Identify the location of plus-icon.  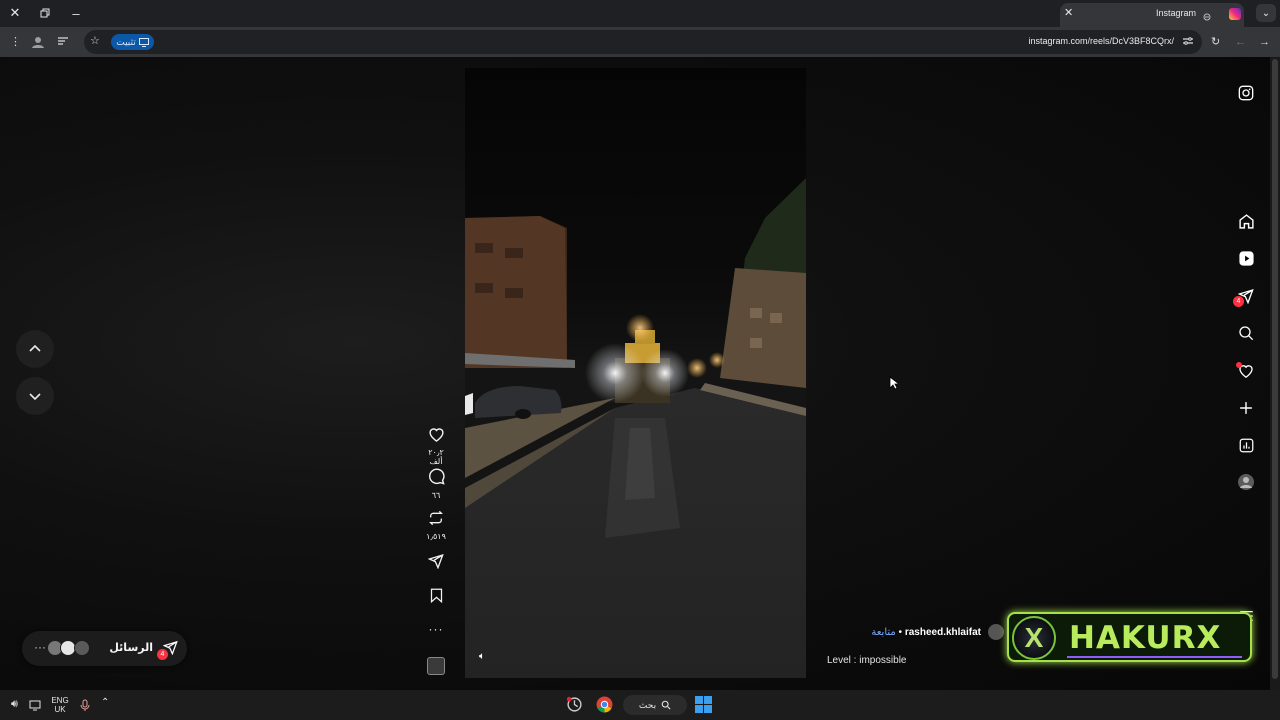
(1246, 408).